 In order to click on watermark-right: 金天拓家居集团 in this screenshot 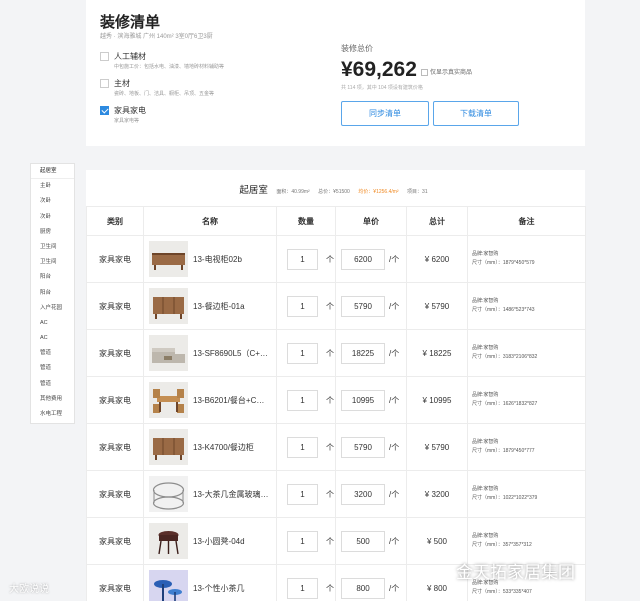, I will do `click(502, 570)`.